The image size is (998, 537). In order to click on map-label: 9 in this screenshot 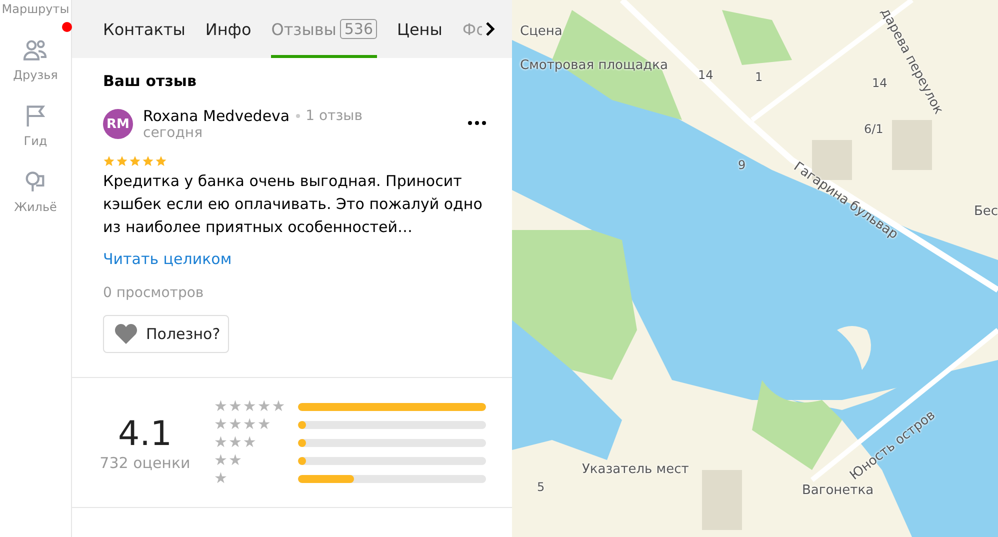, I will do `click(742, 165)`.